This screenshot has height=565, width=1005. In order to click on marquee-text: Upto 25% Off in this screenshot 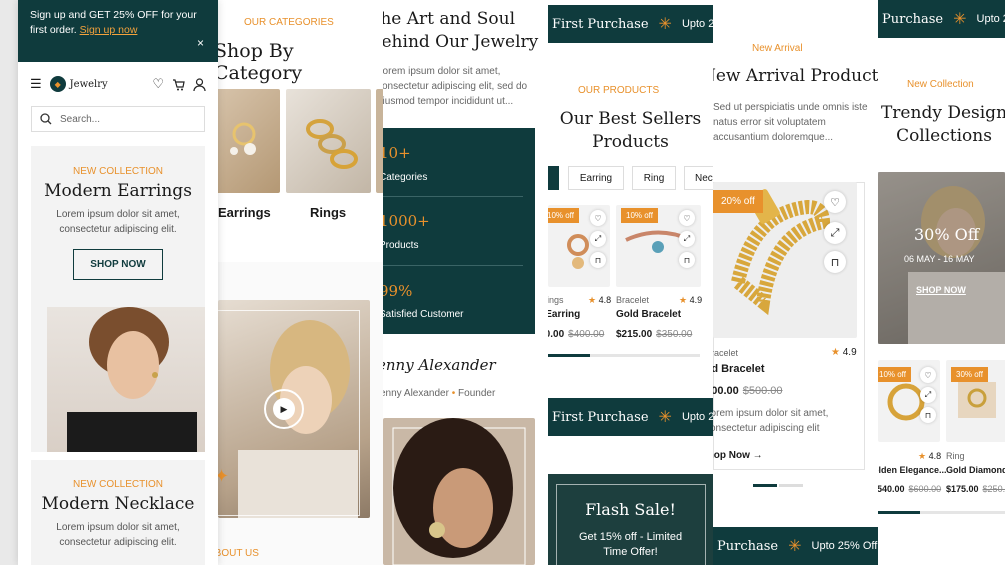, I will do `click(697, 417)`.